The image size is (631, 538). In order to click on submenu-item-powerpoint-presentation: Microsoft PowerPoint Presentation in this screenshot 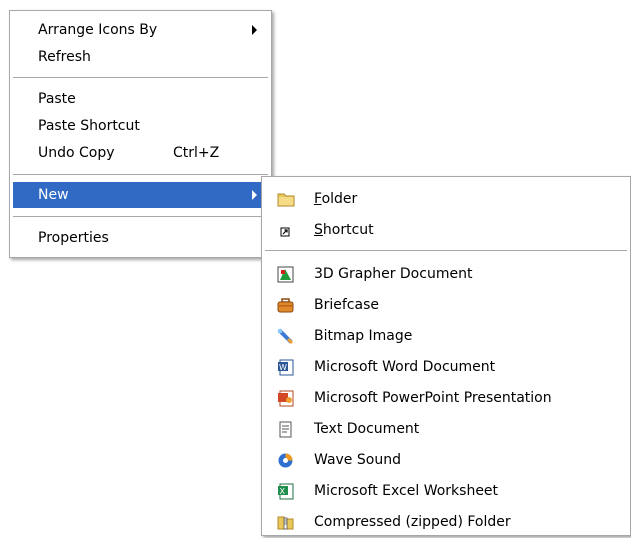, I will do `click(446, 398)`.